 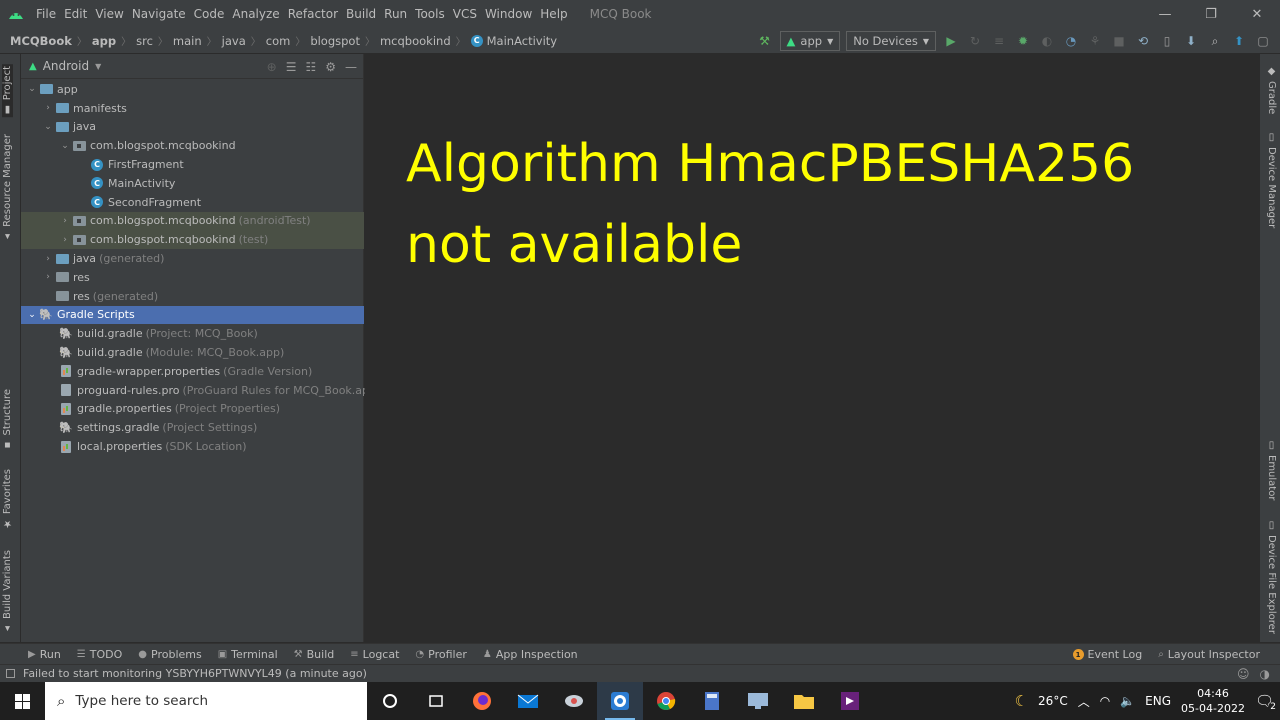 I want to click on update-icon: ⬆, so click(x=1239, y=41).